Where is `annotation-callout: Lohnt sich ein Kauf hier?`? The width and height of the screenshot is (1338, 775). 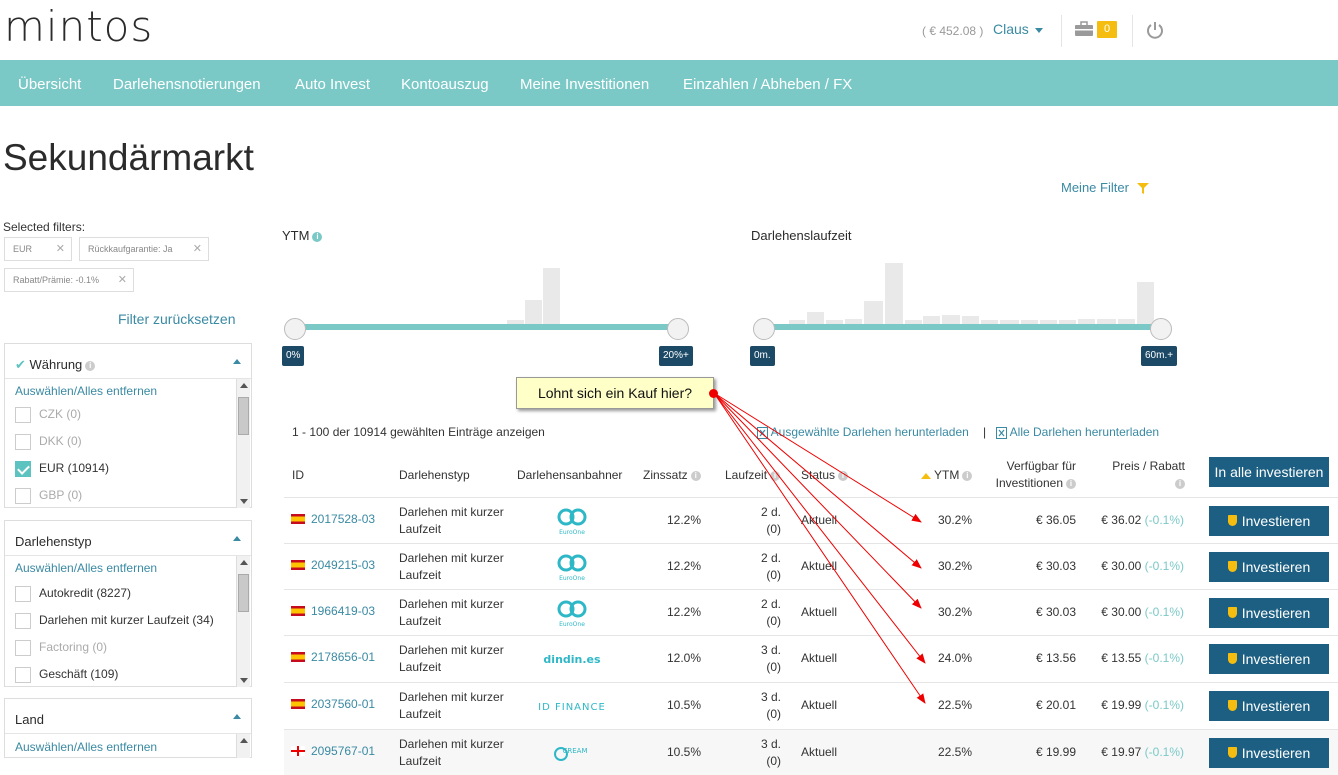 annotation-callout: Lohnt sich ein Kauf hier? is located at coordinates (617, 393).